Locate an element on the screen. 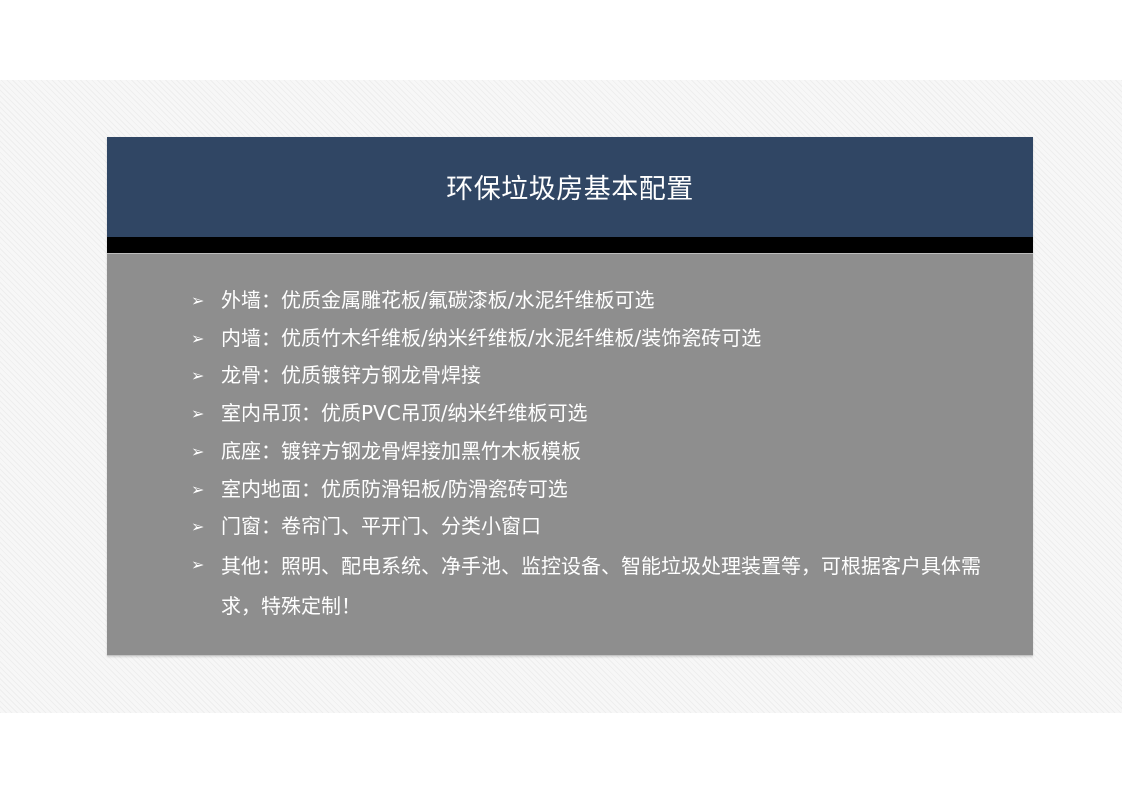  list-item: ➢ 底座：镀锌方钢龙骨焊接加黑竹木板模板 is located at coordinates (591, 452).